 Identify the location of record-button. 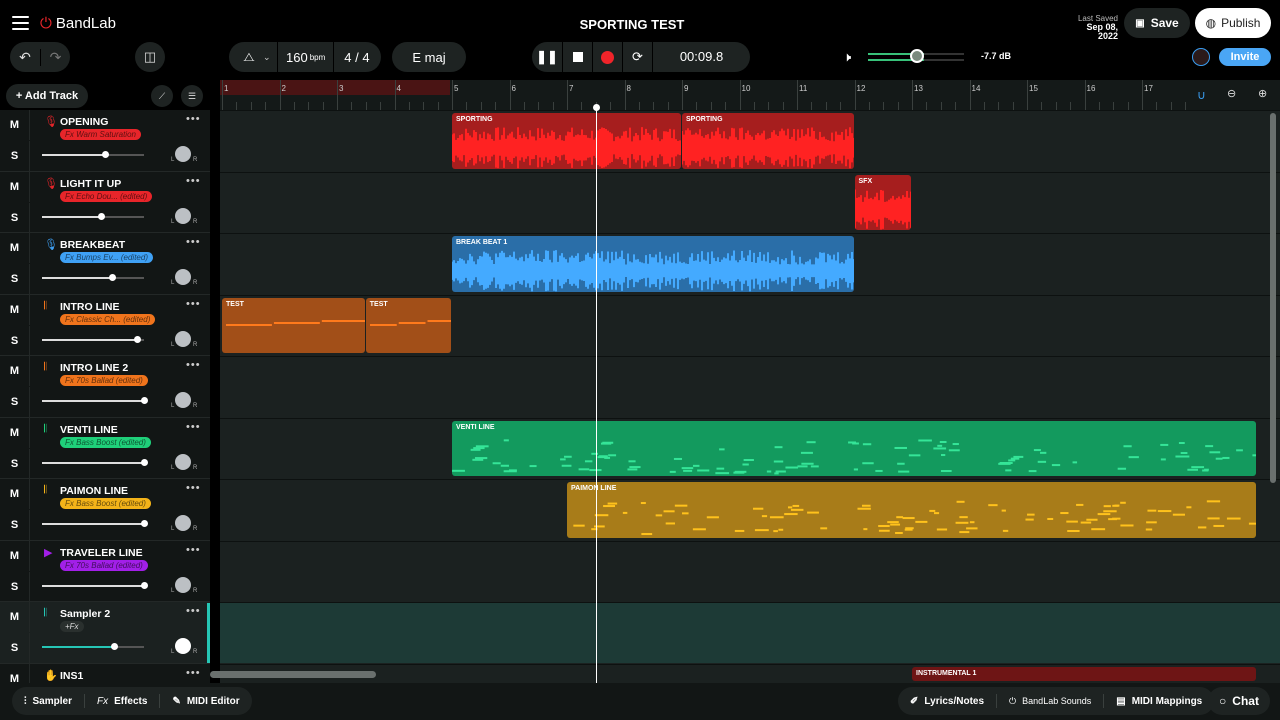
(607, 57).